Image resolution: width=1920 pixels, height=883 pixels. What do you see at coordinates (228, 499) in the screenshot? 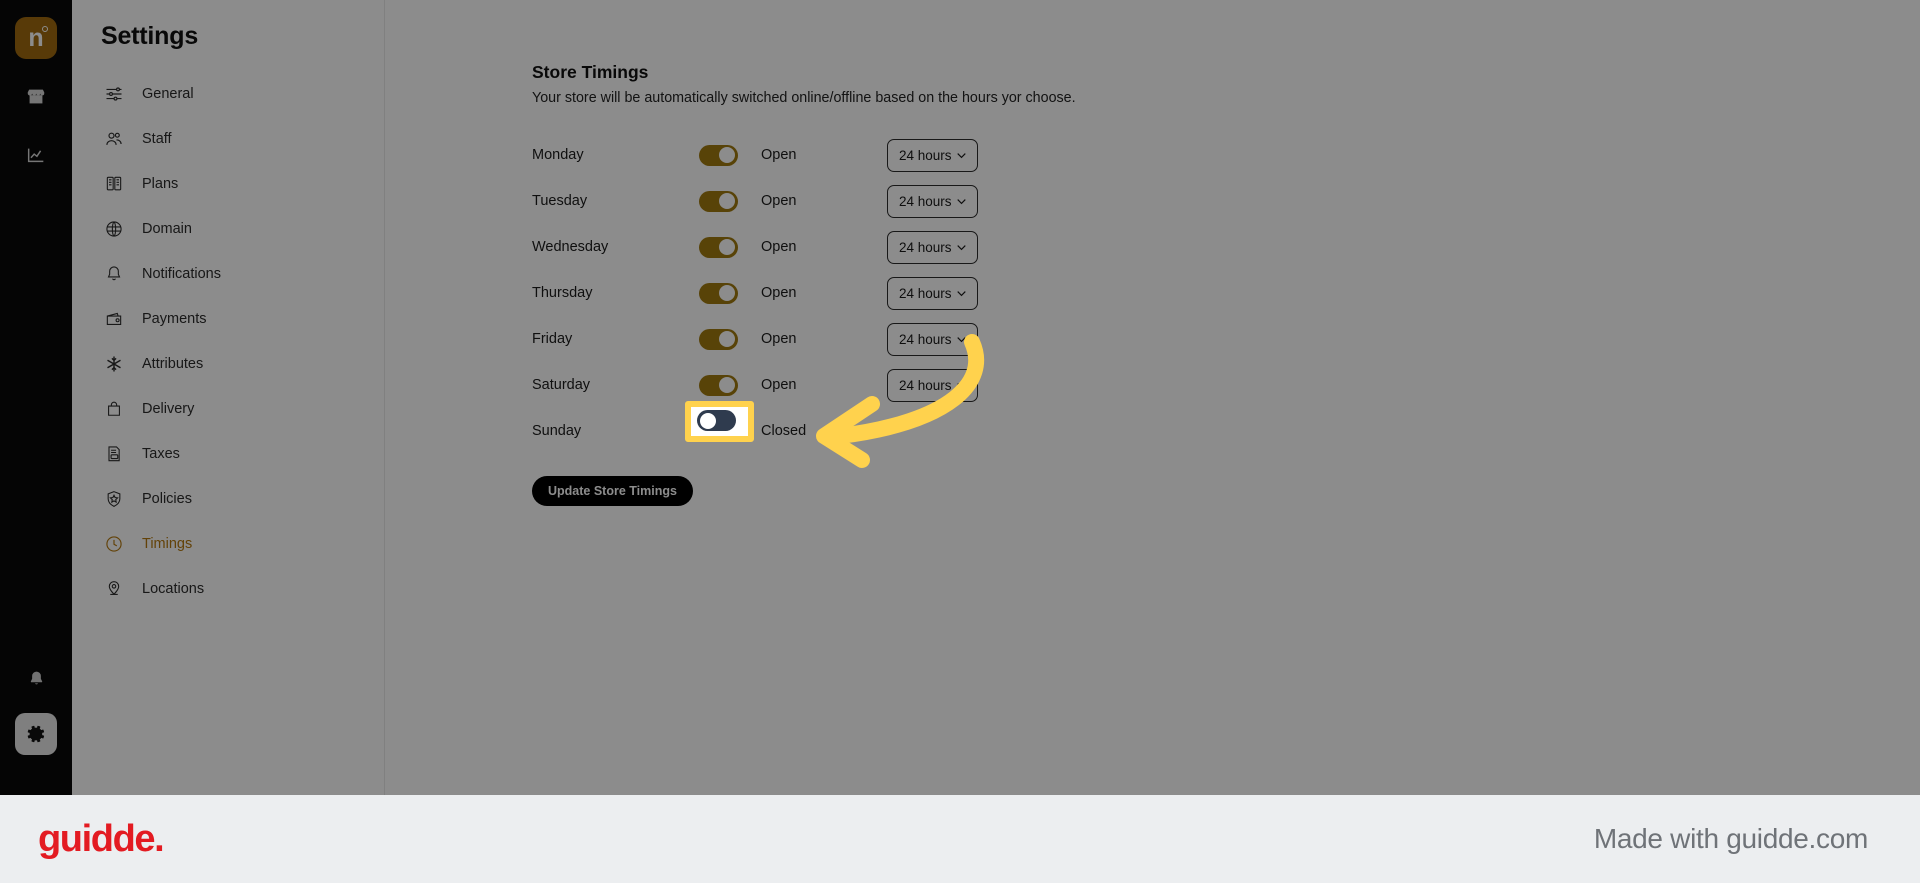
I see `sidebar-item-policies: Policies` at bounding box center [228, 499].